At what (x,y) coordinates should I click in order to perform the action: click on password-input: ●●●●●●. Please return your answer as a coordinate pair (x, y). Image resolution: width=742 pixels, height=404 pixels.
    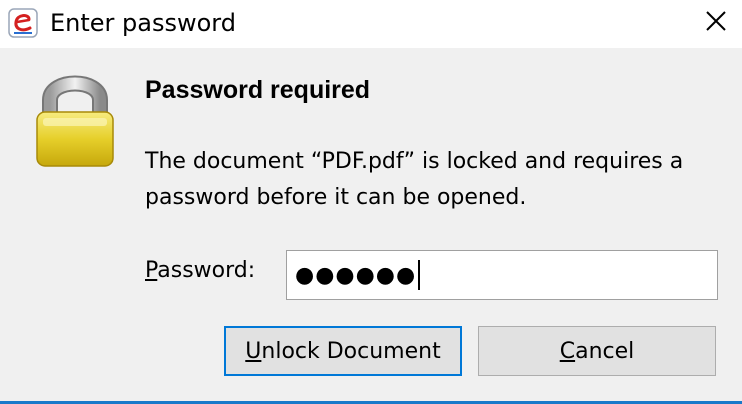
    Looking at the image, I should click on (502, 275).